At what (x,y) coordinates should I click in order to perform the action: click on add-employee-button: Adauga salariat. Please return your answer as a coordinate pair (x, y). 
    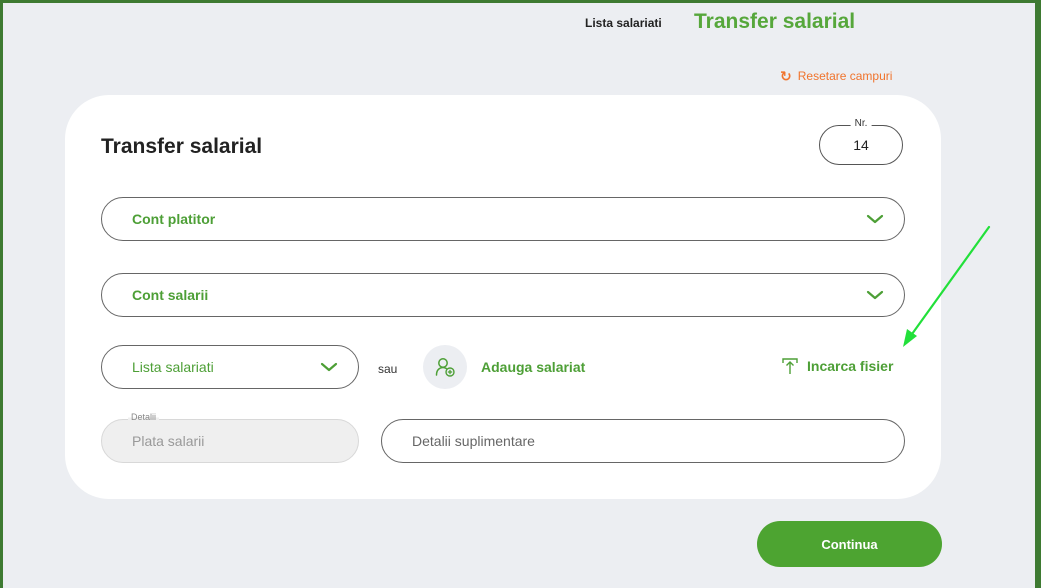
    Looking at the image, I should click on (504, 367).